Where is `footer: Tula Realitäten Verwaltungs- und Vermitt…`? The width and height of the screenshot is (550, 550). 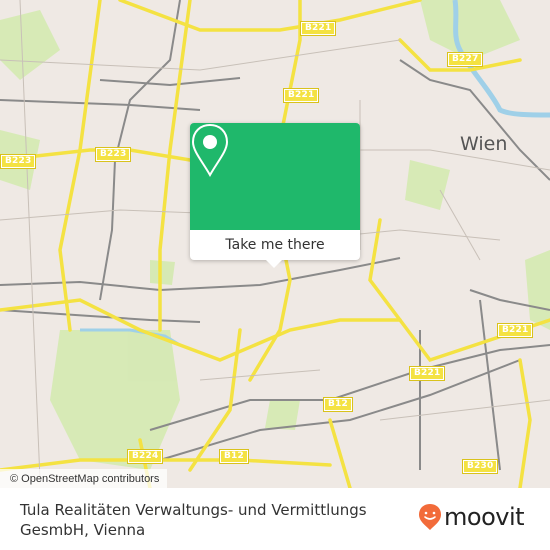 footer: Tula Realitäten Verwaltungs- und Vermitt… is located at coordinates (275, 519).